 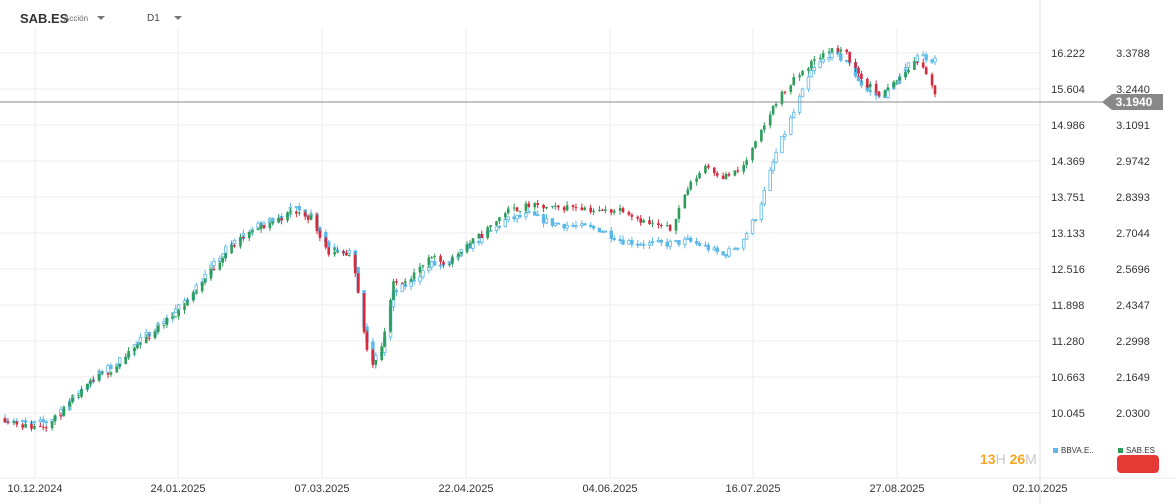 I want to click on x-tick-label: 22.04.2025, so click(x=465, y=489).